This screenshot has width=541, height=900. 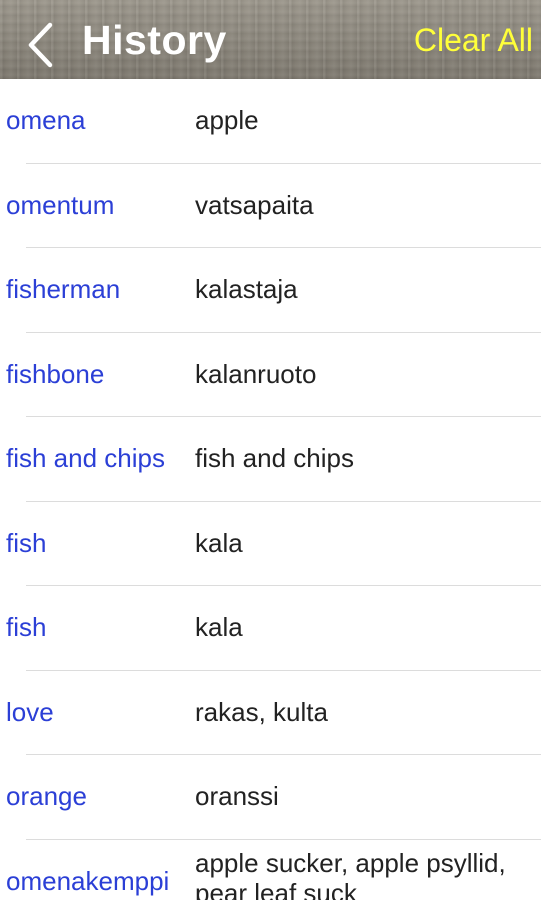 What do you see at coordinates (88, 880) in the screenshot?
I see `history-word: omenakemppi` at bounding box center [88, 880].